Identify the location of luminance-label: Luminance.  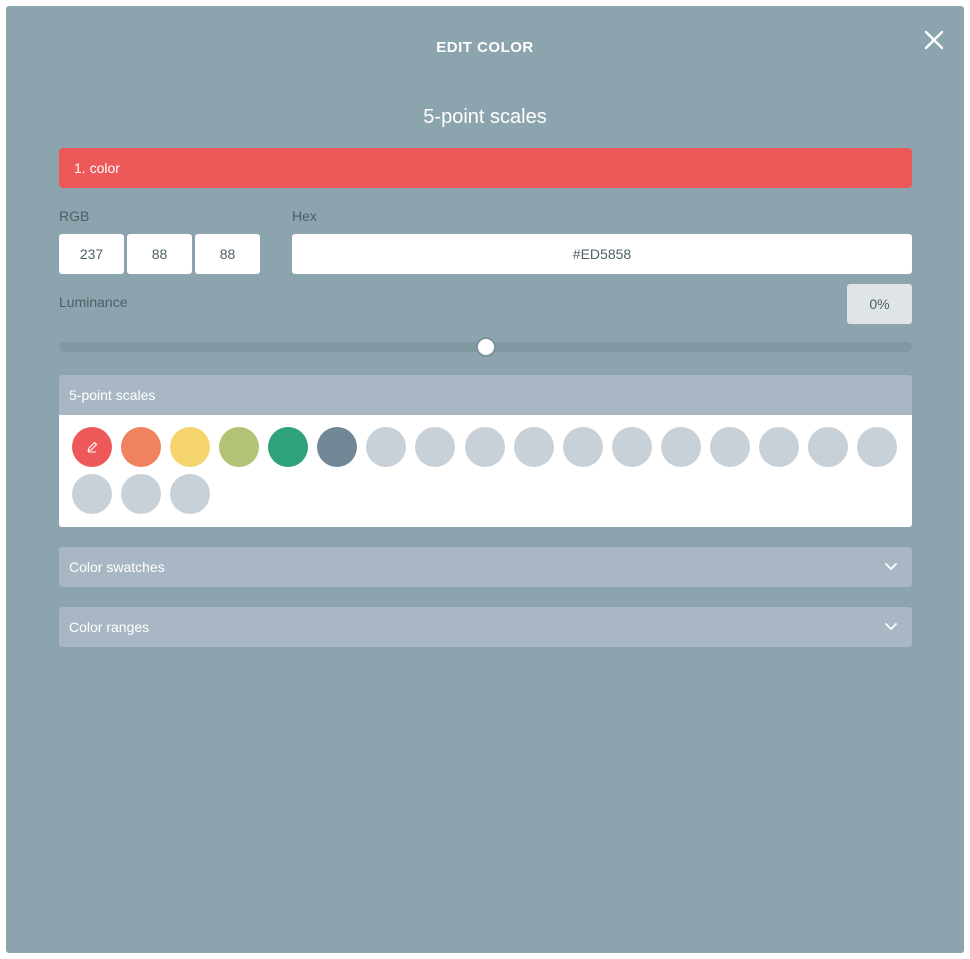
(93, 302).